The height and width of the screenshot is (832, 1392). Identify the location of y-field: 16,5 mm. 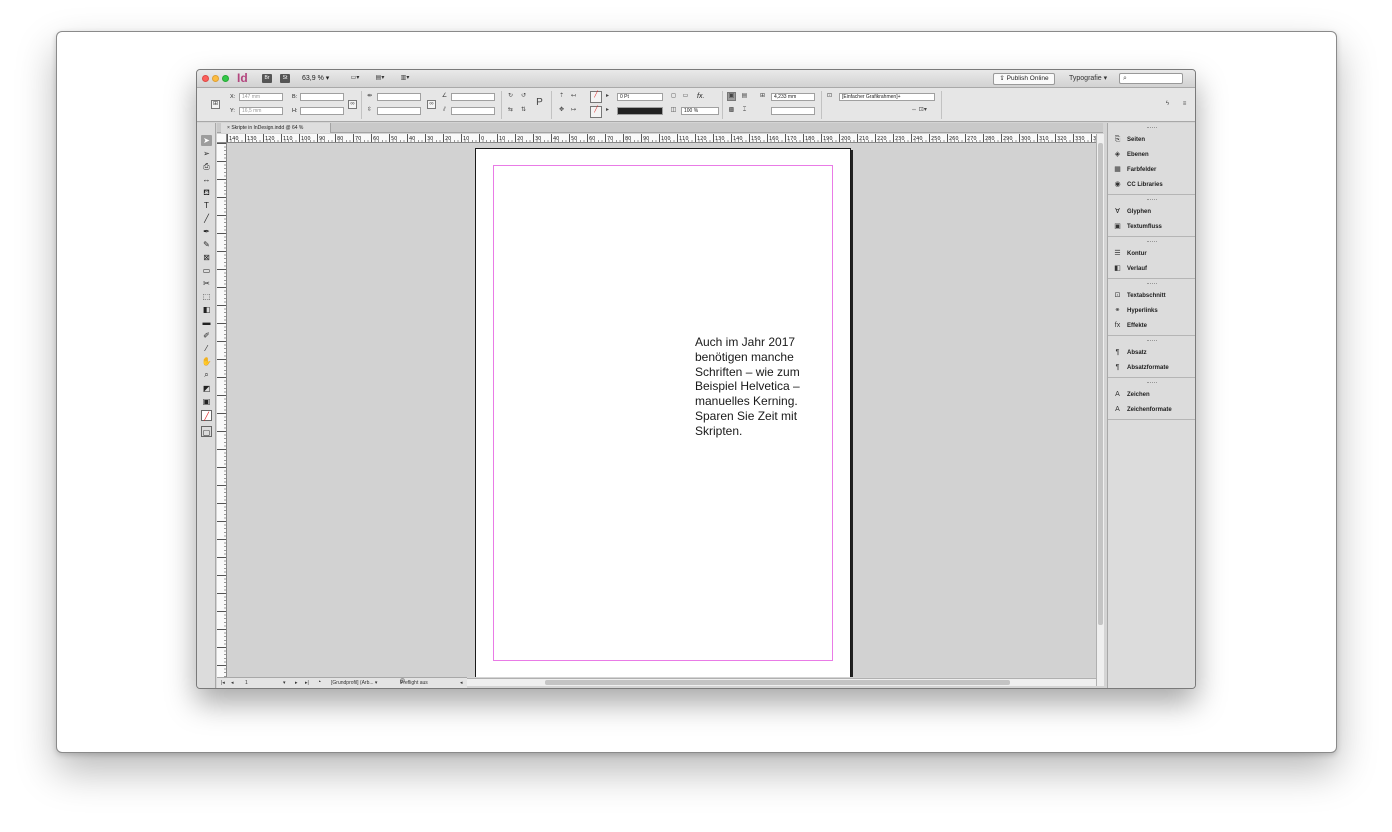
(261, 111).